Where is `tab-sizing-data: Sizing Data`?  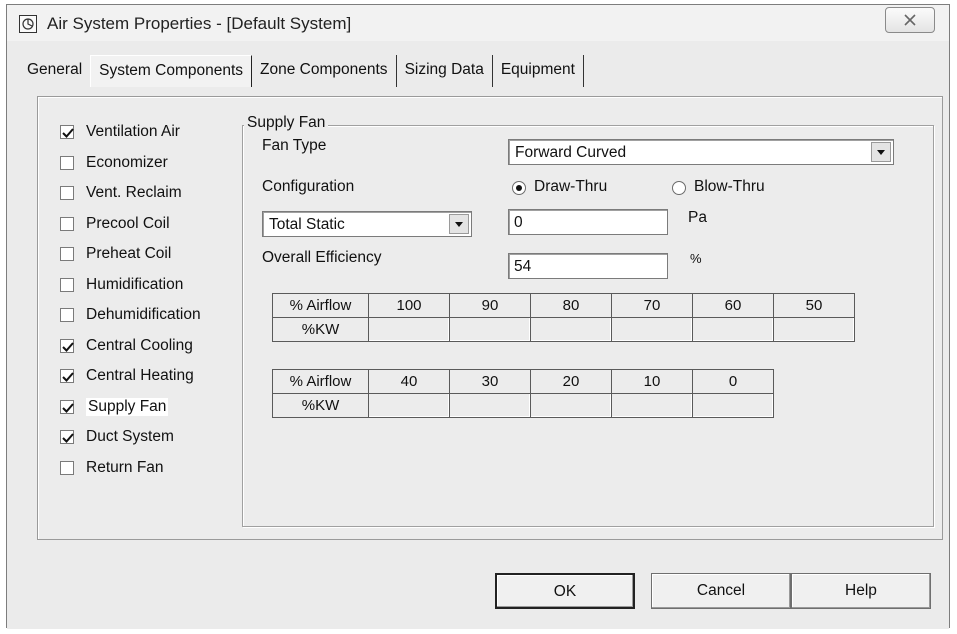 tab-sizing-data: Sizing Data is located at coordinates (445, 71).